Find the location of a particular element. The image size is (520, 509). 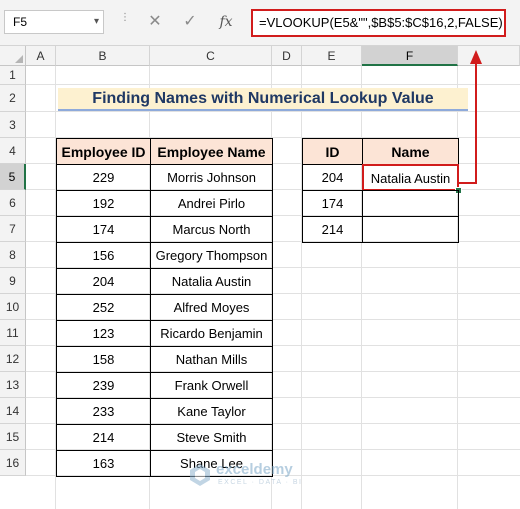

lookup-id-cell: 174 is located at coordinates (332, 203).